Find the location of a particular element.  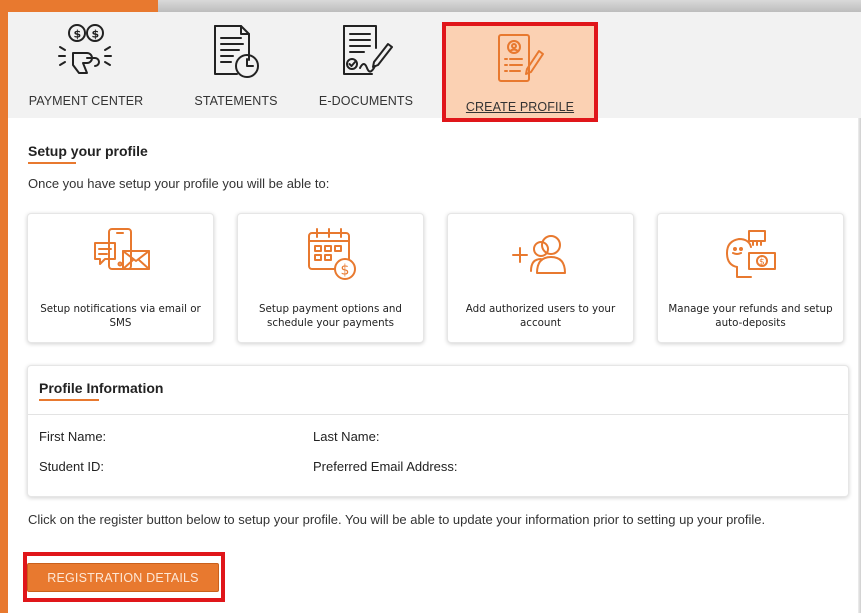

tab-e-documents-label: E-DOCUMENTS is located at coordinates (366, 101).